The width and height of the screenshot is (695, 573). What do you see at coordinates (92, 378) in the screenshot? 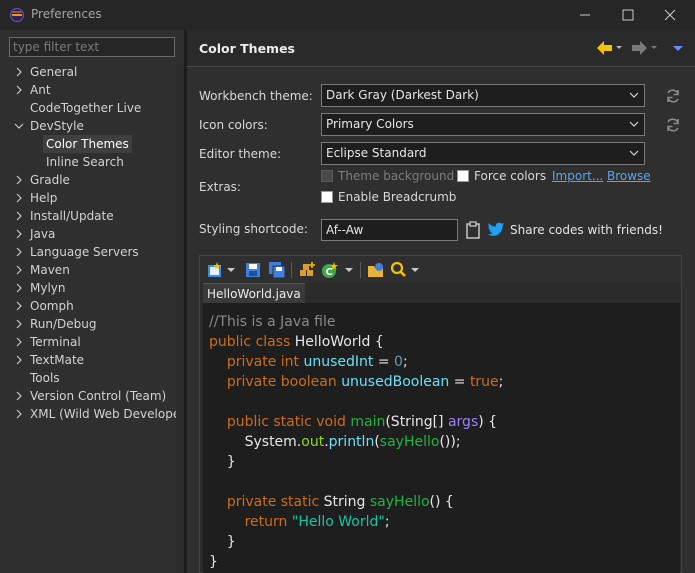
I see `tree-item: Tools` at bounding box center [92, 378].